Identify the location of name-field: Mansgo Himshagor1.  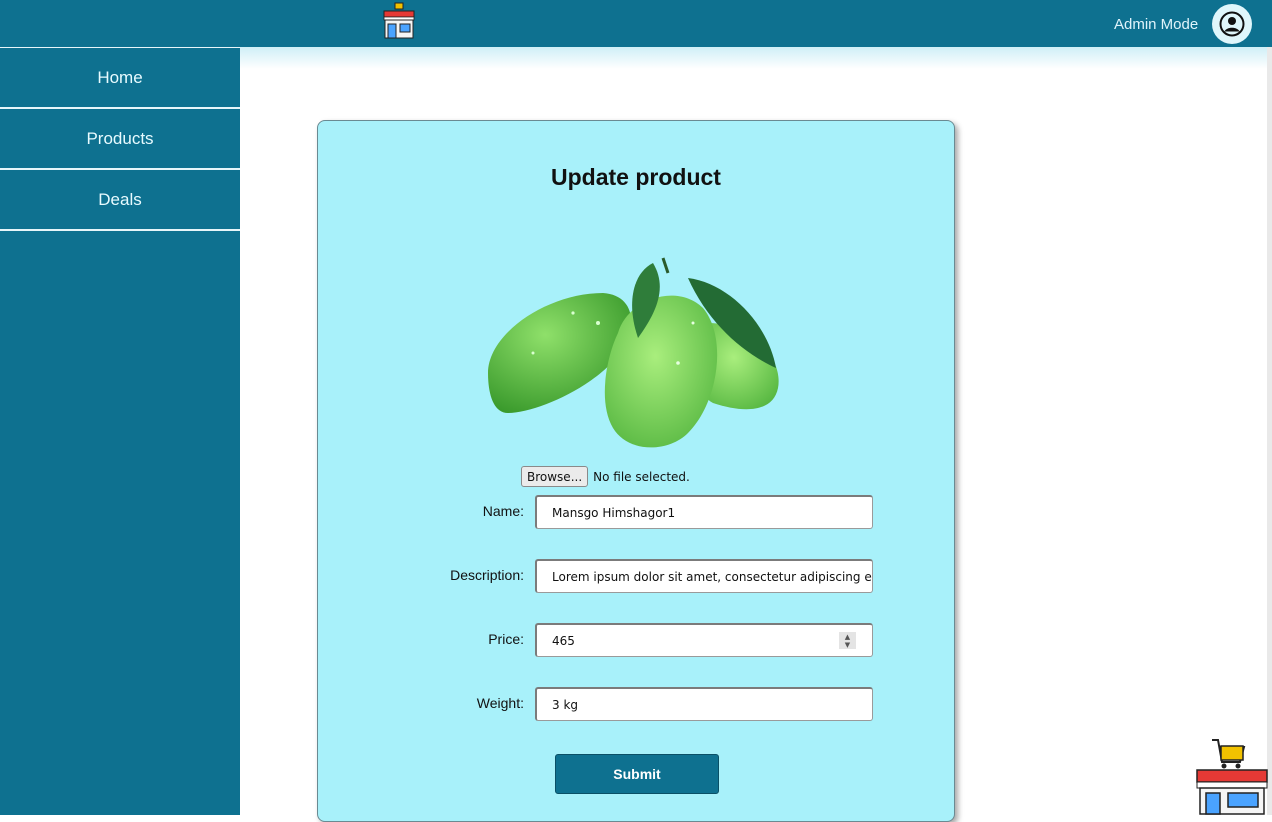
(704, 512).